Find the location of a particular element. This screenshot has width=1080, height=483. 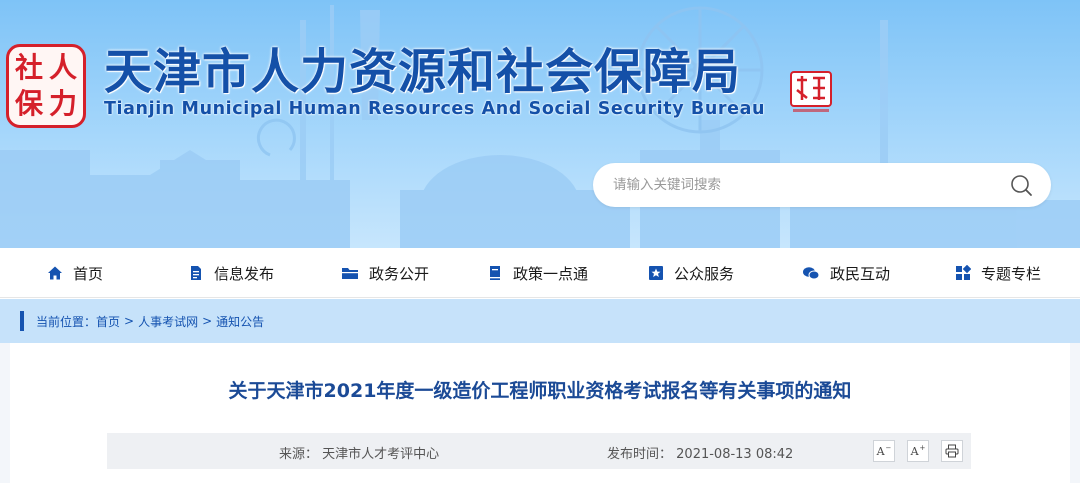

print-button is located at coordinates (952, 451).